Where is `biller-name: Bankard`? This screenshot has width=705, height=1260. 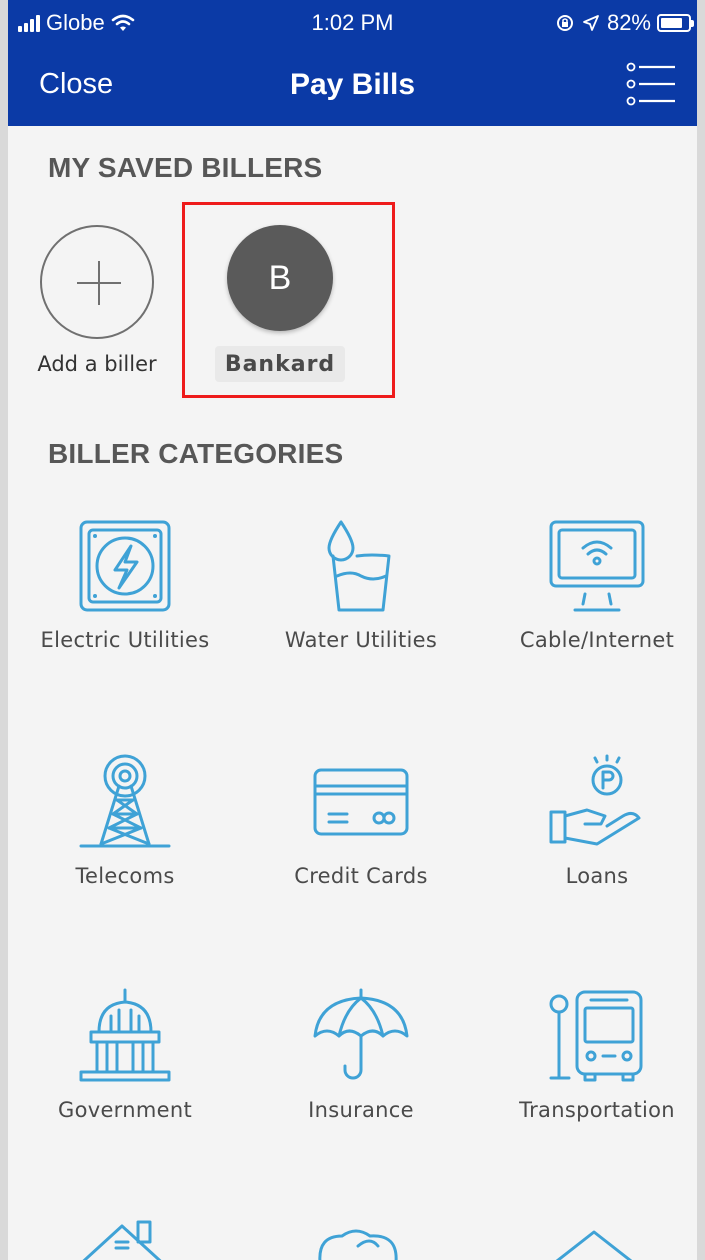
biller-name: Bankard is located at coordinates (280, 364).